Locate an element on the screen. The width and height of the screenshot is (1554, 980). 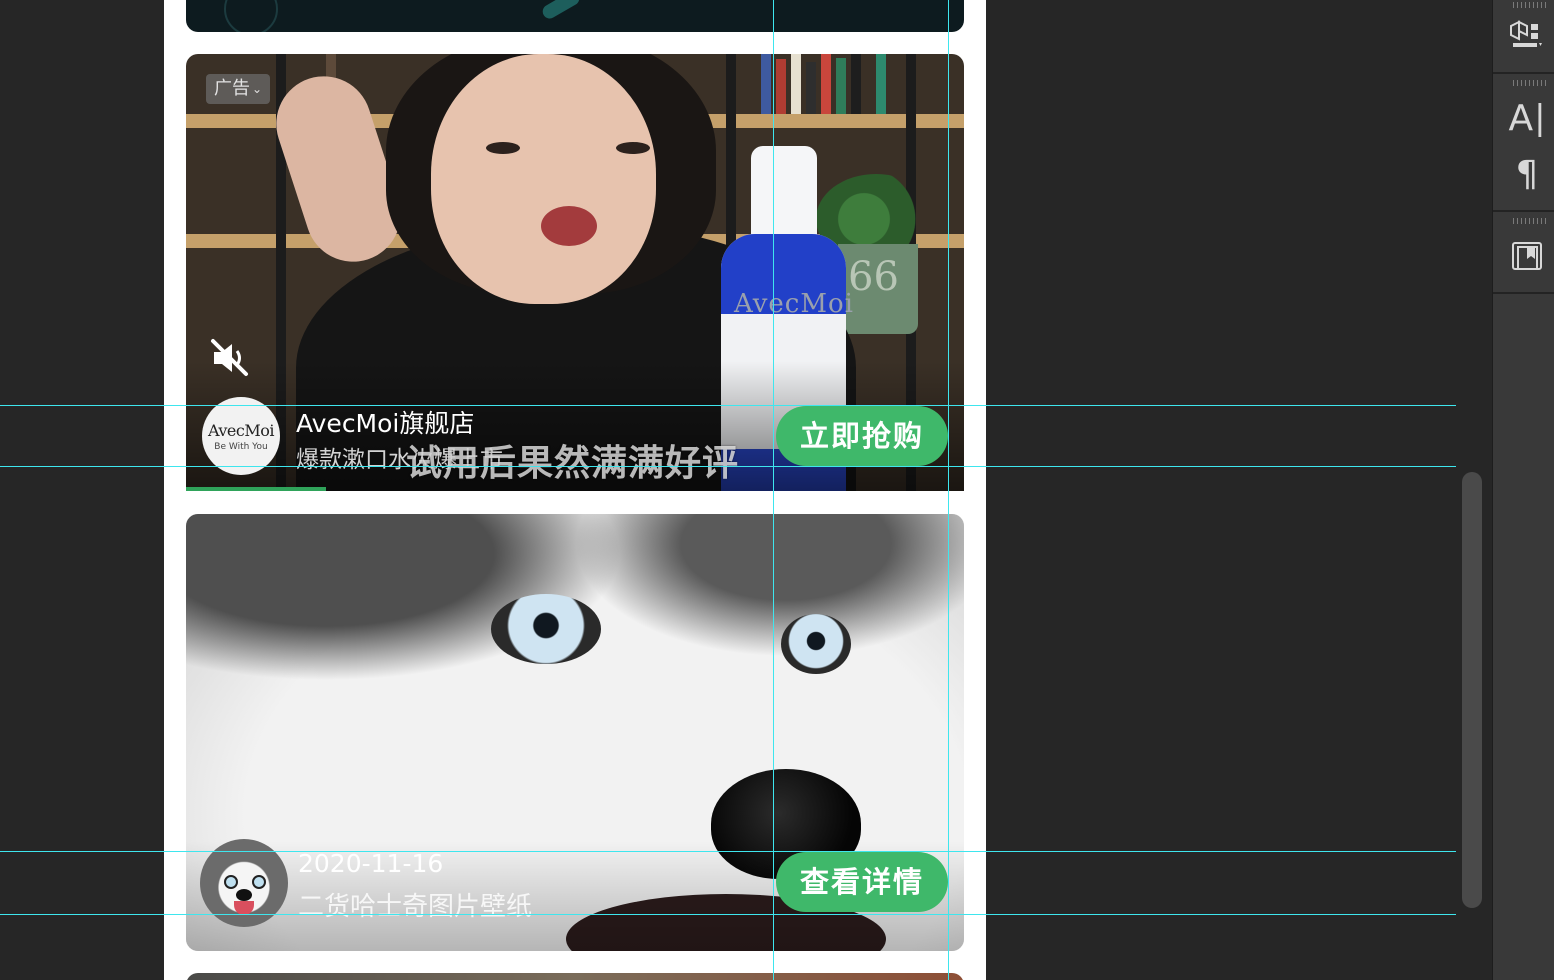
avatar-tongue is located at coordinates (244, 908).